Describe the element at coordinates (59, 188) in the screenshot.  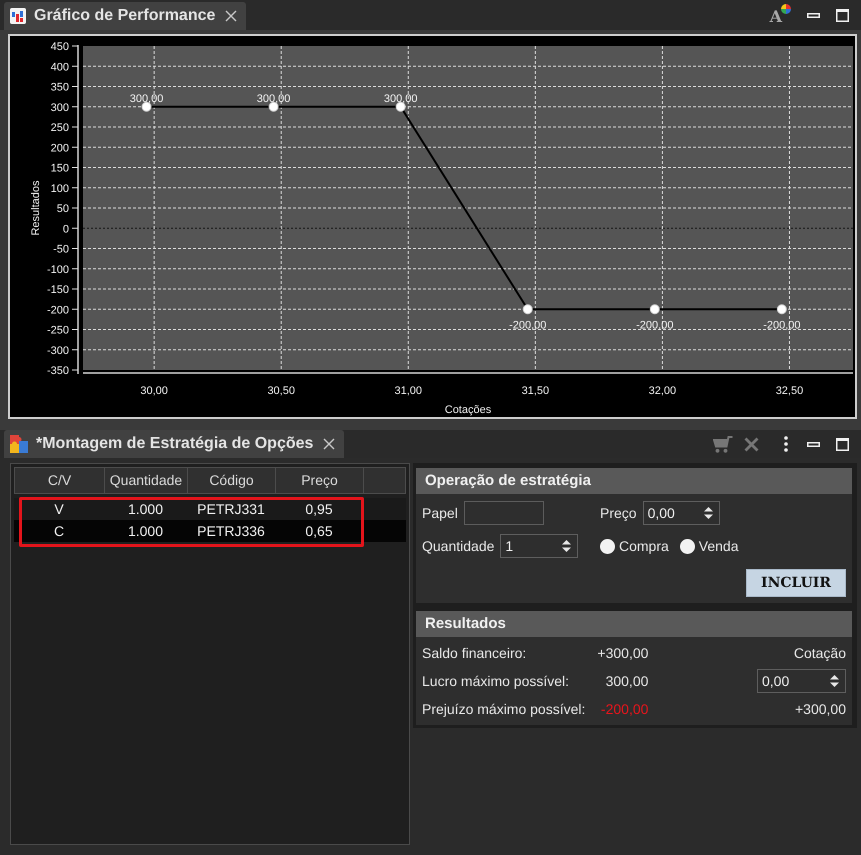
I see `y-tick-label: 100` at that location.